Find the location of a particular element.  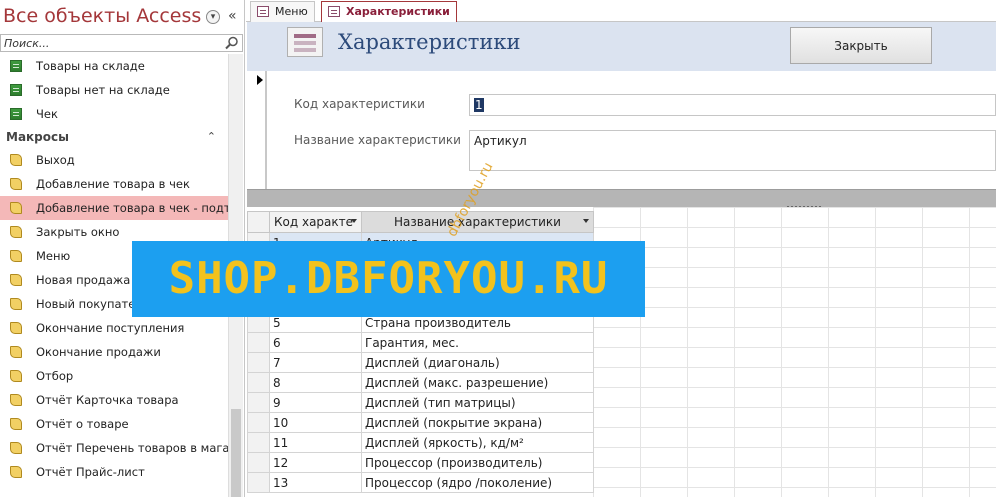

table-row: 11 Дисплей (яркость), кд/м² is located at coordinates (420, 442).